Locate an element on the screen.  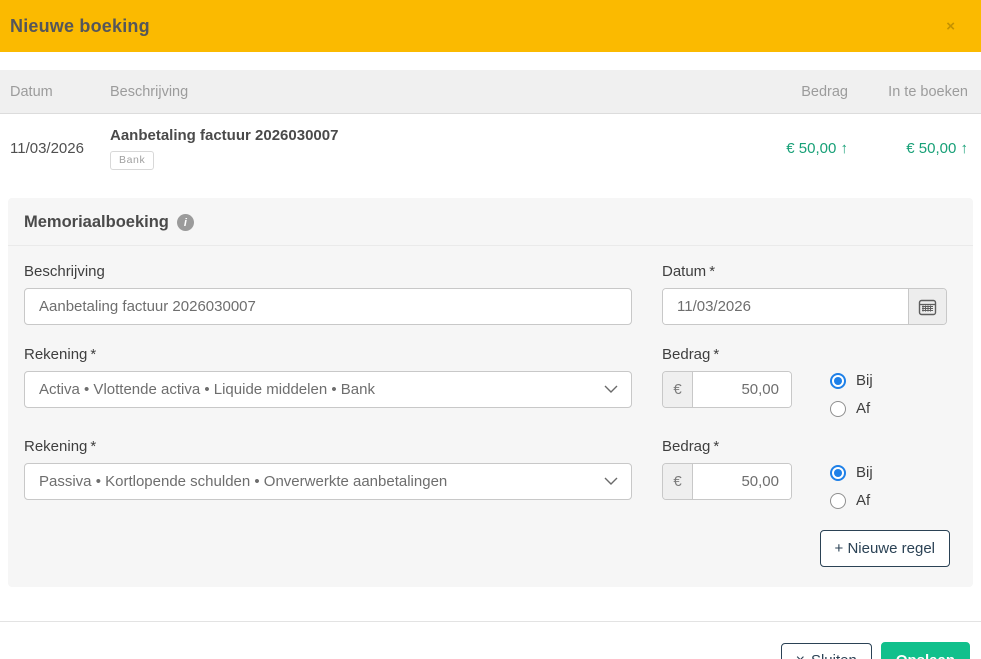
modal-title: Nieuwe boeking is located at coordinates (80, 25).